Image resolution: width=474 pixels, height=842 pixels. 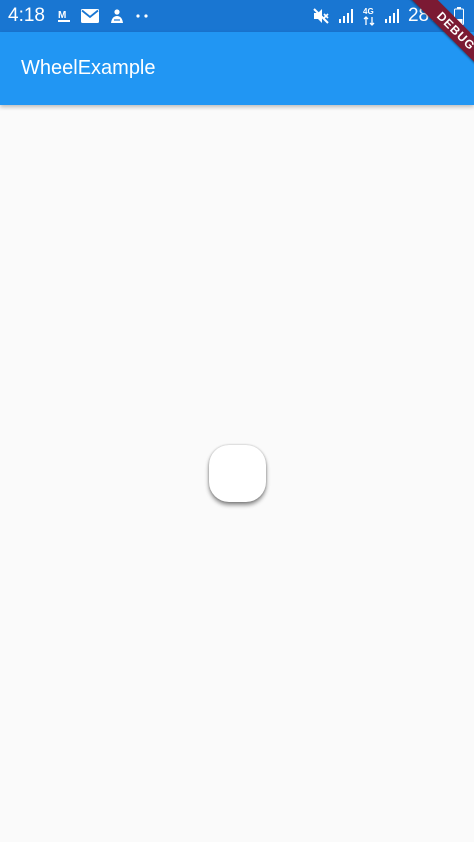 I want to click on notification-icons: M, so click(x=103, y=16).